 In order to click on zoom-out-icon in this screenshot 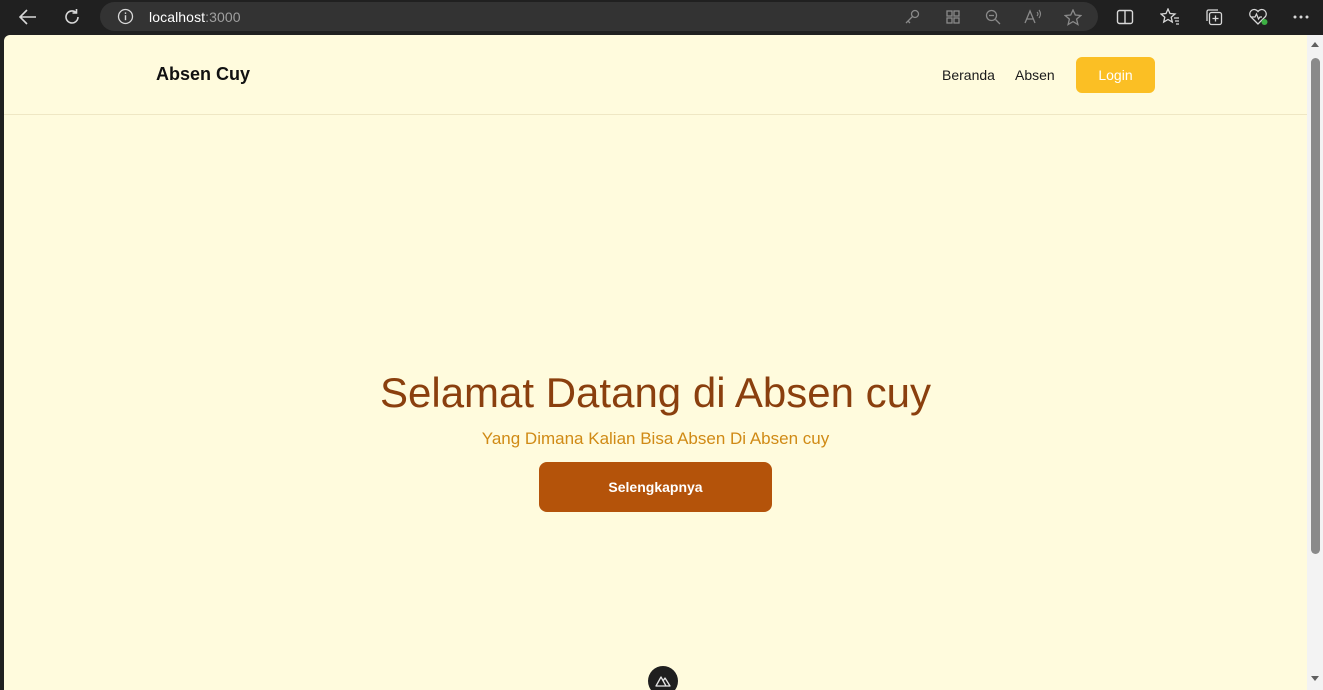, I will do `click(993, 17)`.